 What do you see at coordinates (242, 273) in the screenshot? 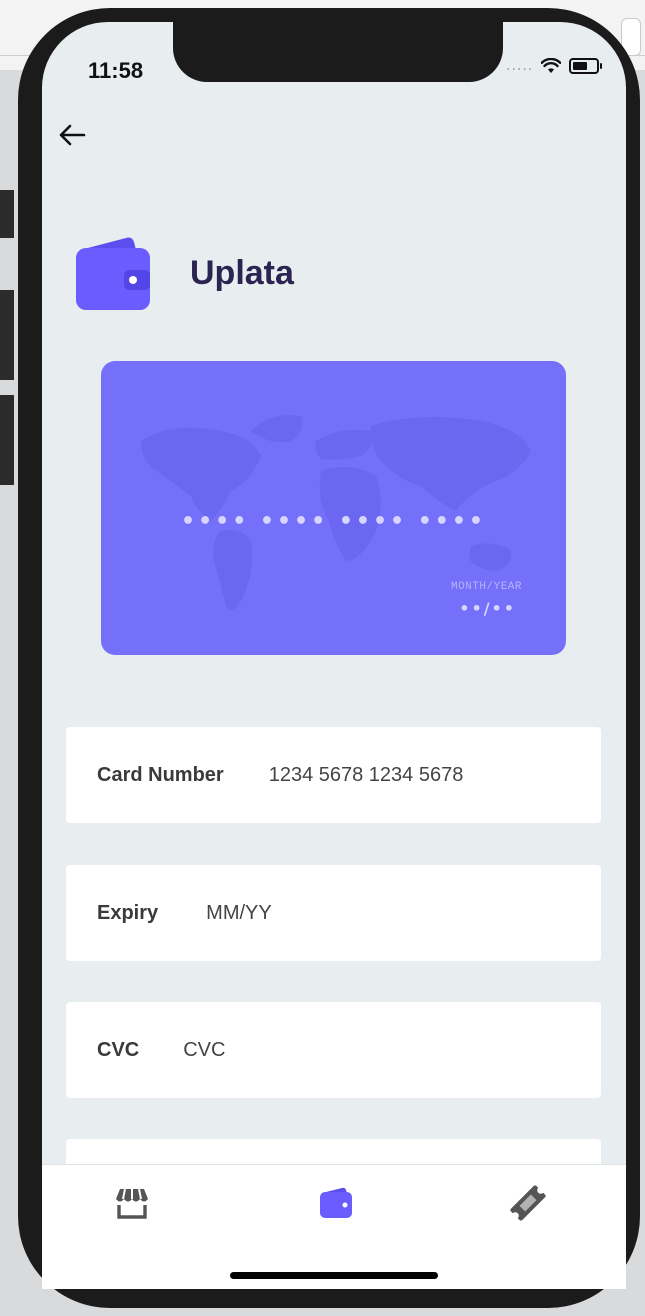
I see `page-title: Uplata` at bounding box center [242, 273].